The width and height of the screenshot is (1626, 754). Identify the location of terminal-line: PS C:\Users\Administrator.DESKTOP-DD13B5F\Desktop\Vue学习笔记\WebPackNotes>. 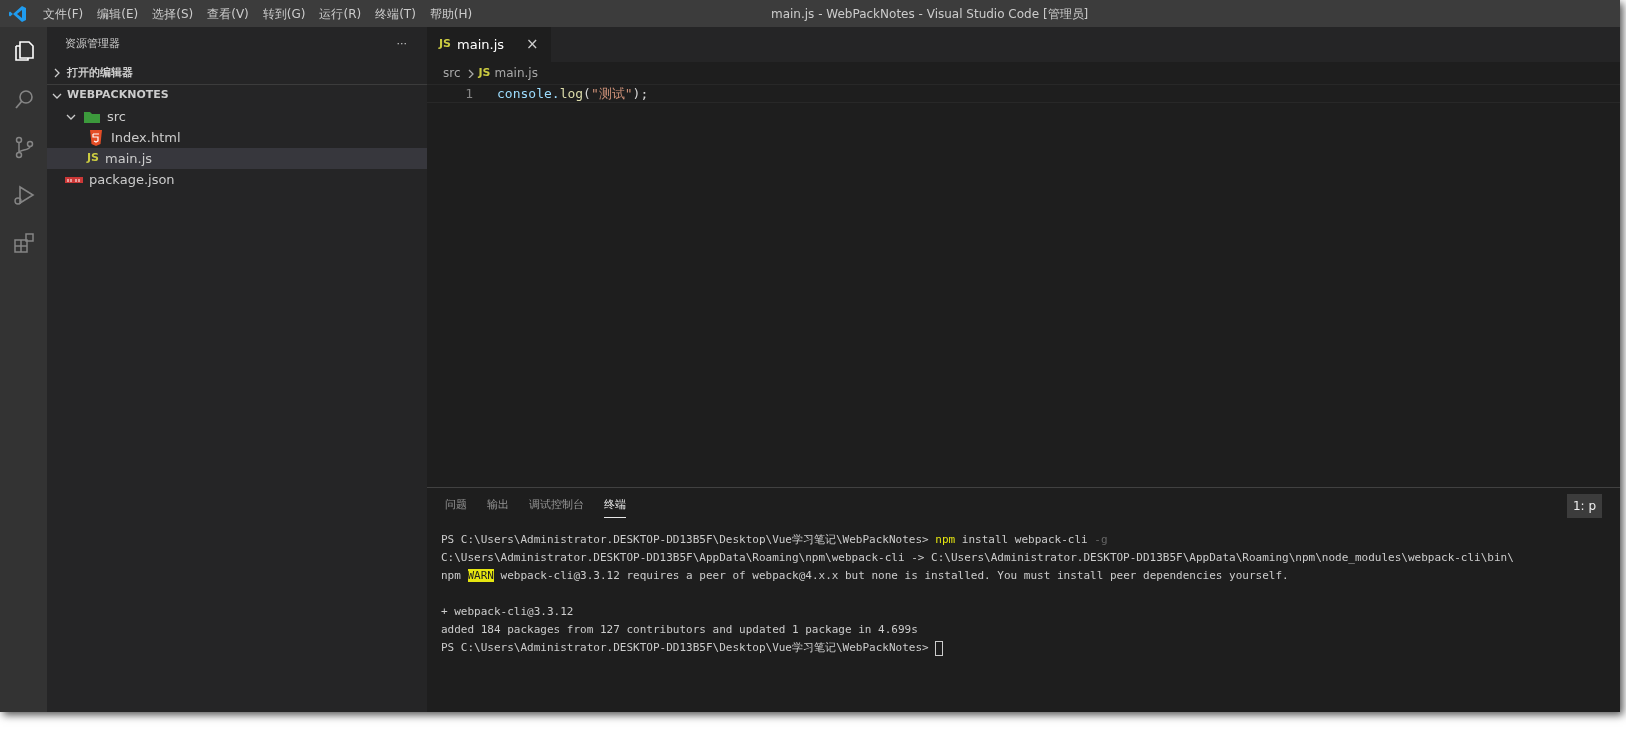
(1023, 648).